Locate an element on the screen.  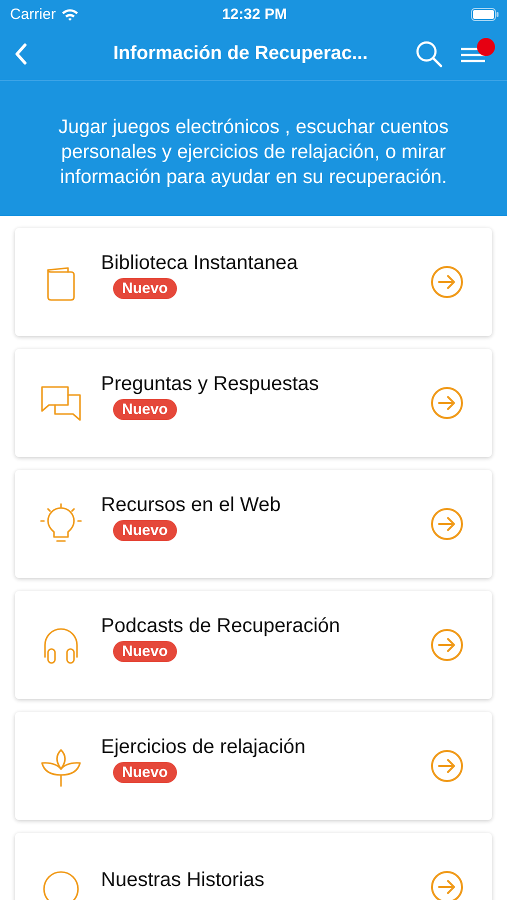
intro-text: Jugar juegos electrónicos , escuchar cuentos personales y ejercicios de relajación, o mirar información para ayudar en su recuperación. is located at coordinates (253, 152).